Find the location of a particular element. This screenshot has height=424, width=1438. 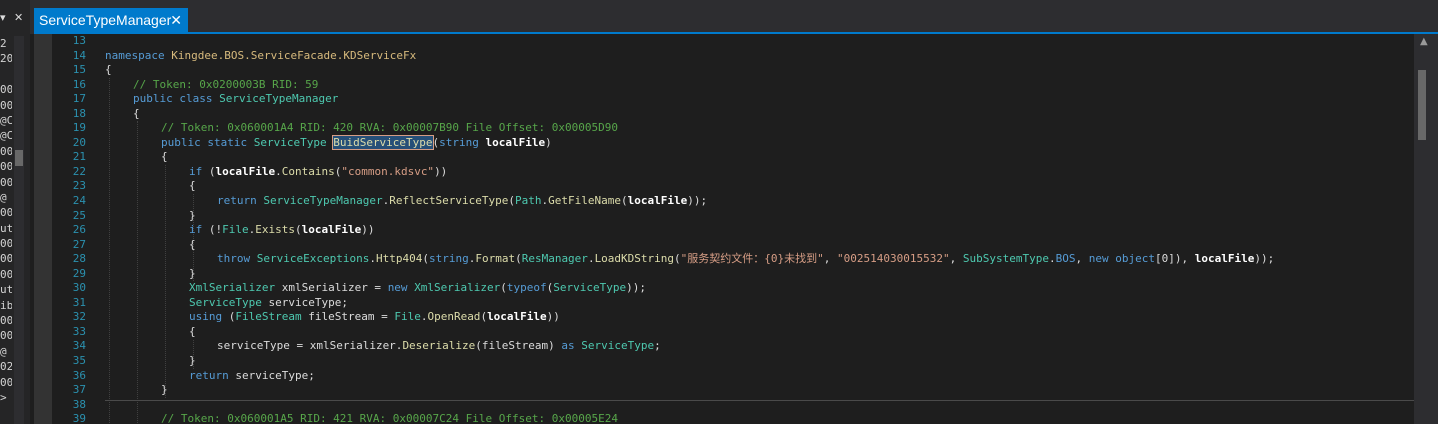

code-line: 29} is located at coordinates (724, 274).